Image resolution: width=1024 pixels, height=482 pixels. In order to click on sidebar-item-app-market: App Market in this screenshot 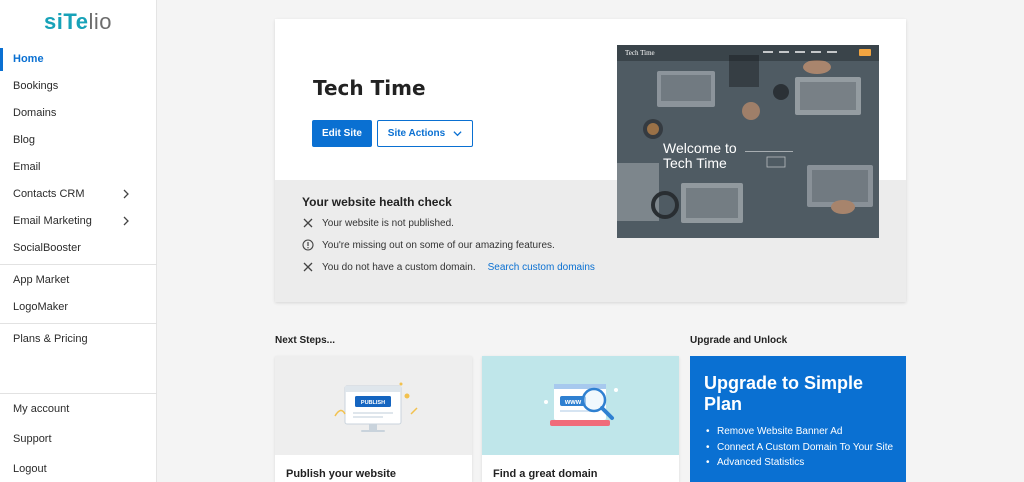, I will do `click(78, 280)`.